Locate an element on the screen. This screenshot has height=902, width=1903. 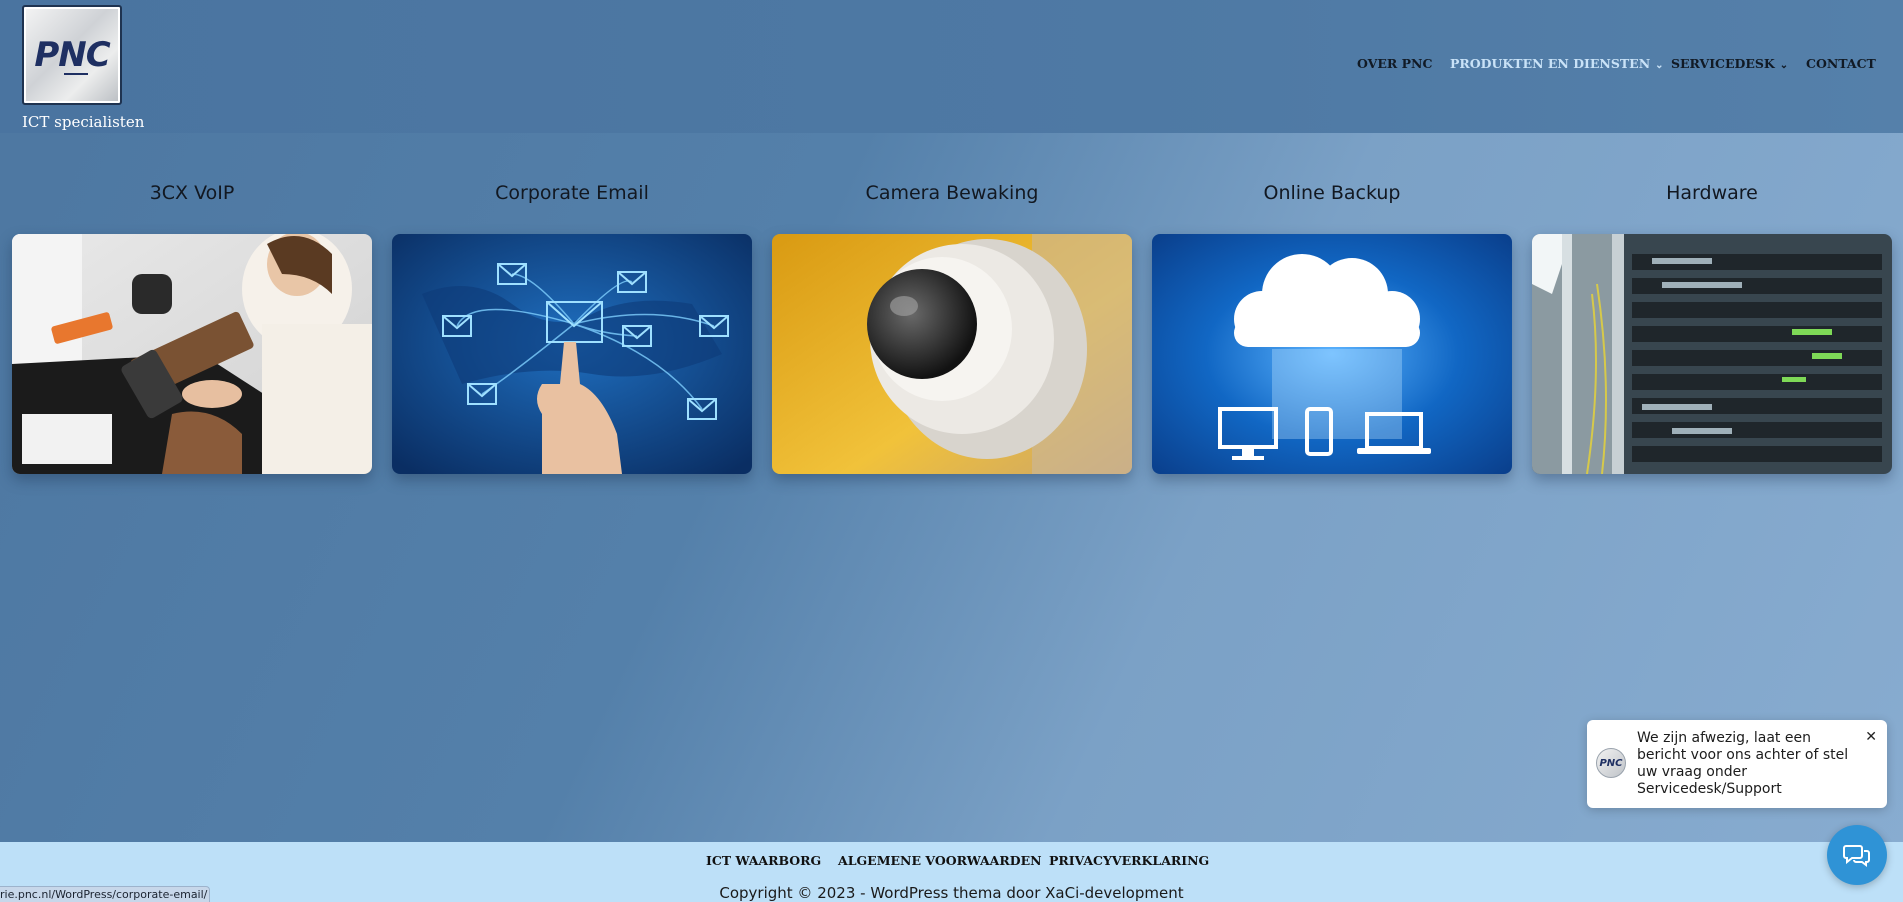
footer-link-algemene-voorwaarden: ALGEMENE VOORWAARDEN is located at coordinates (940, 860).